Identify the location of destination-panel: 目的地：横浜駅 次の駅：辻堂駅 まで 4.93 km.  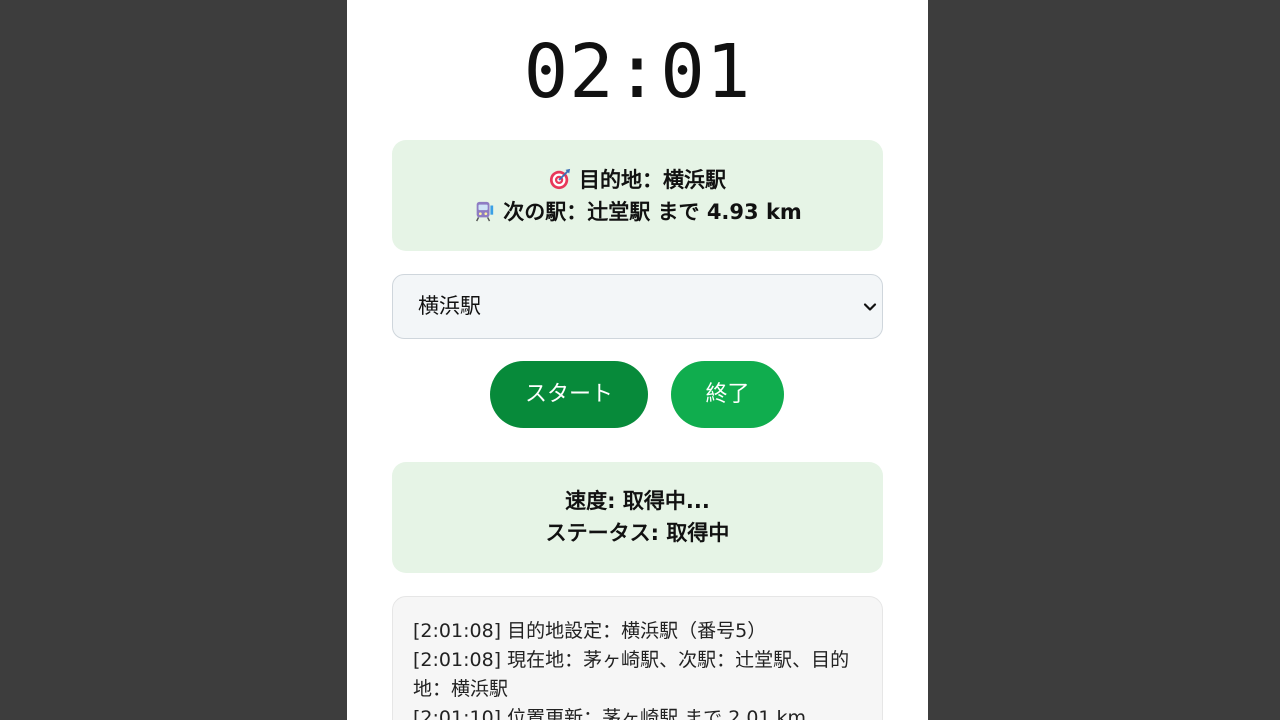
(637, 195).